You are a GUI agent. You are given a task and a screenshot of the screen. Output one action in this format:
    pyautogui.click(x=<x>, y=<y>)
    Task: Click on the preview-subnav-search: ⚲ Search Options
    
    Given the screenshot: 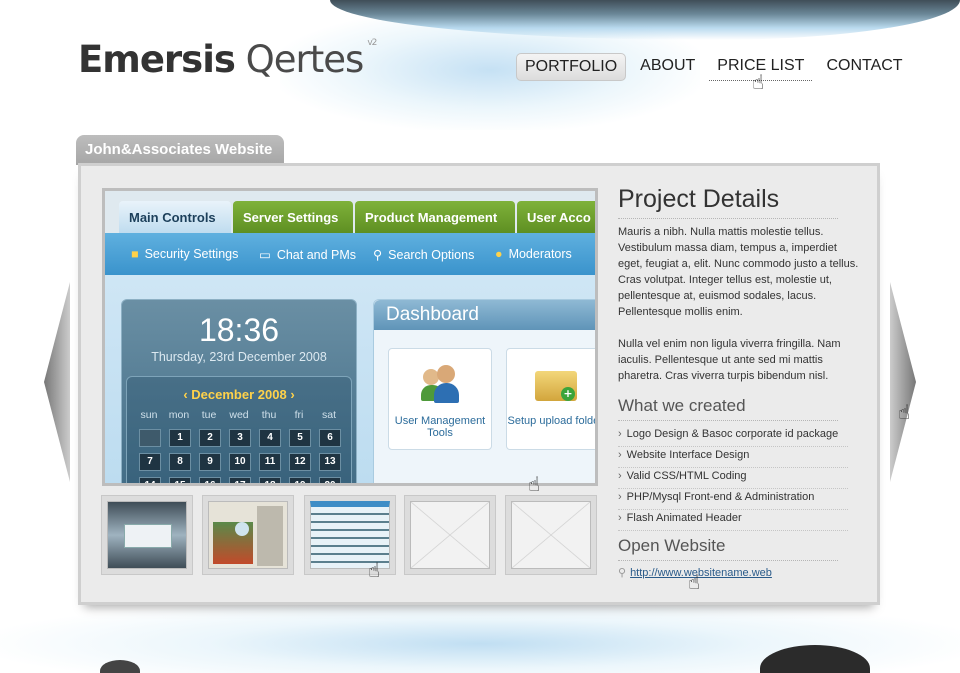 What is the action you would take?
    pyautogui.click(x=424, y=255)
    